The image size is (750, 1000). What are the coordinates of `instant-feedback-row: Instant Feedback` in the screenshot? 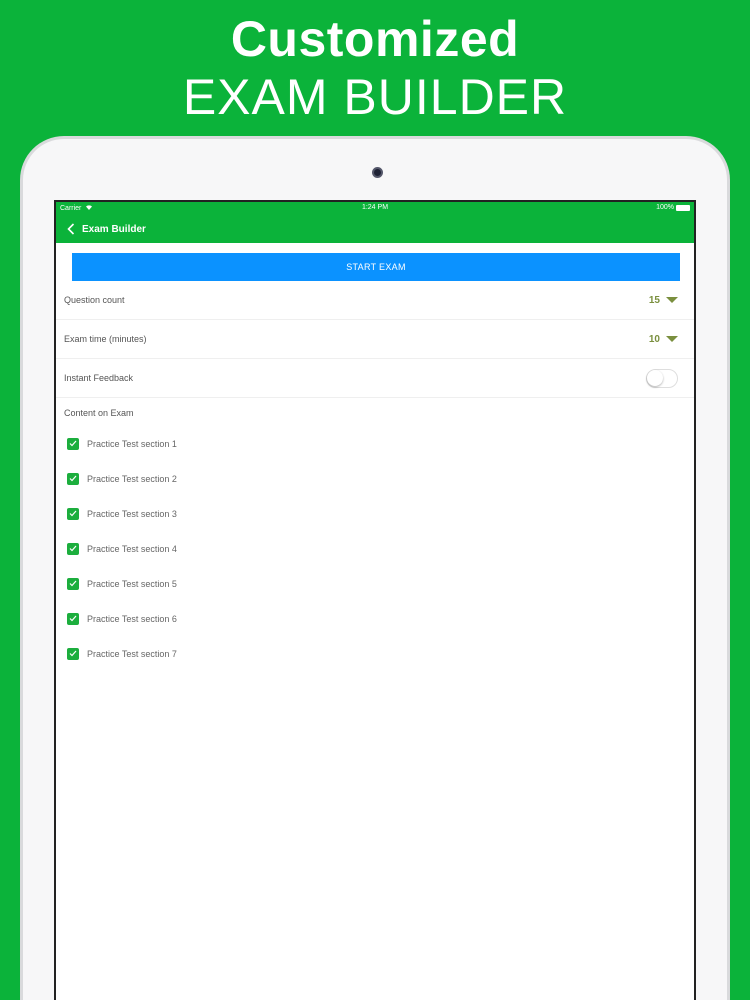 It's located at (375, 378).